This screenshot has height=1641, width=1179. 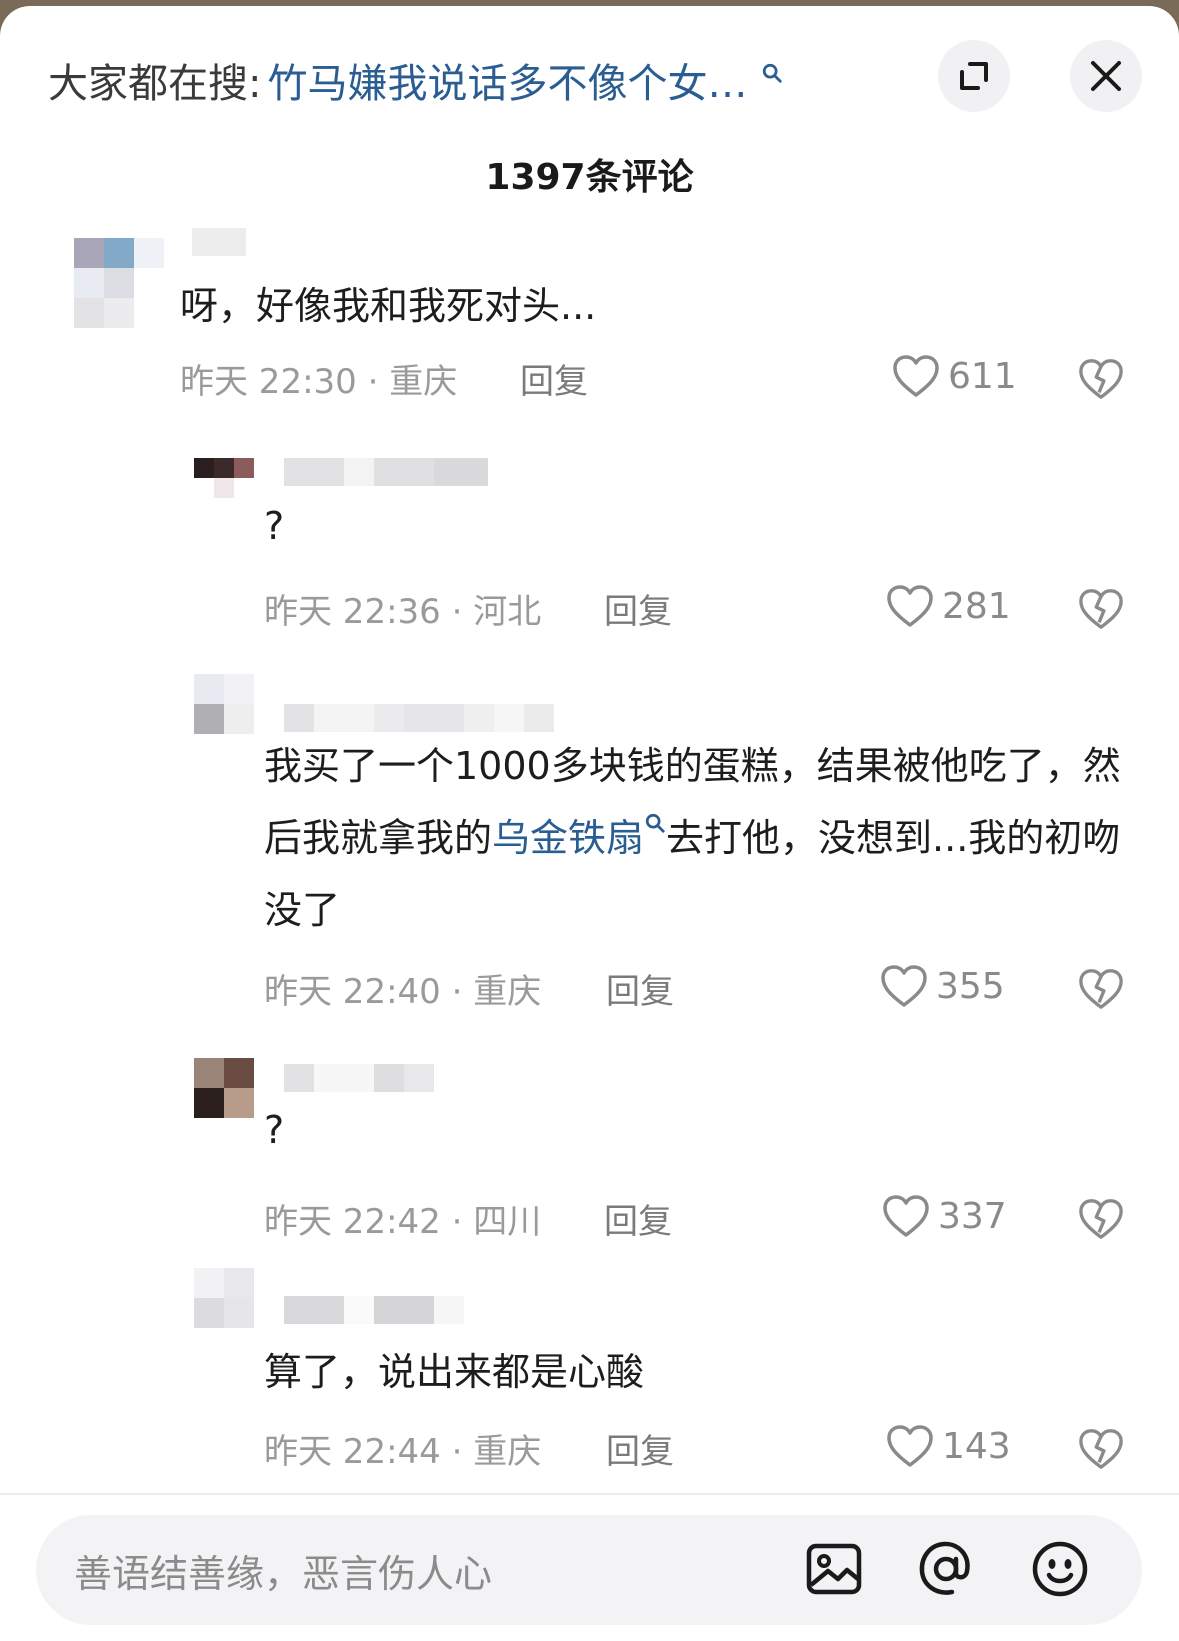 I want to click on close-button, so click(x=1106, y=76).